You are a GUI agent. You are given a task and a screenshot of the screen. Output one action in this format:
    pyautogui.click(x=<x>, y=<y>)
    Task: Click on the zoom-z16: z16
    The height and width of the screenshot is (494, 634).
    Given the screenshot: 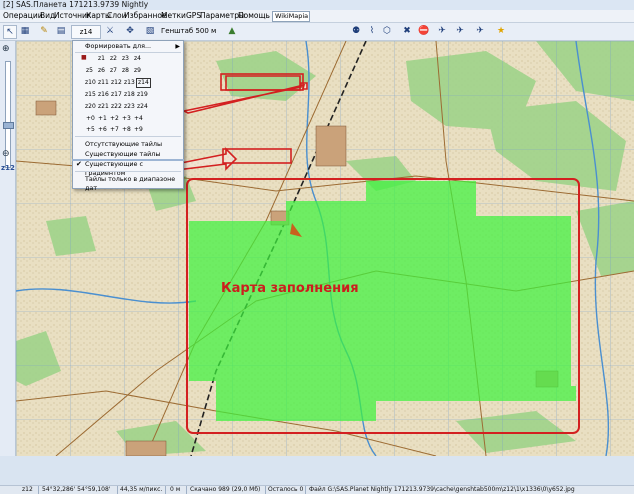 What is the action you would take?
    pyautogui.click(x=103, y=95)
    